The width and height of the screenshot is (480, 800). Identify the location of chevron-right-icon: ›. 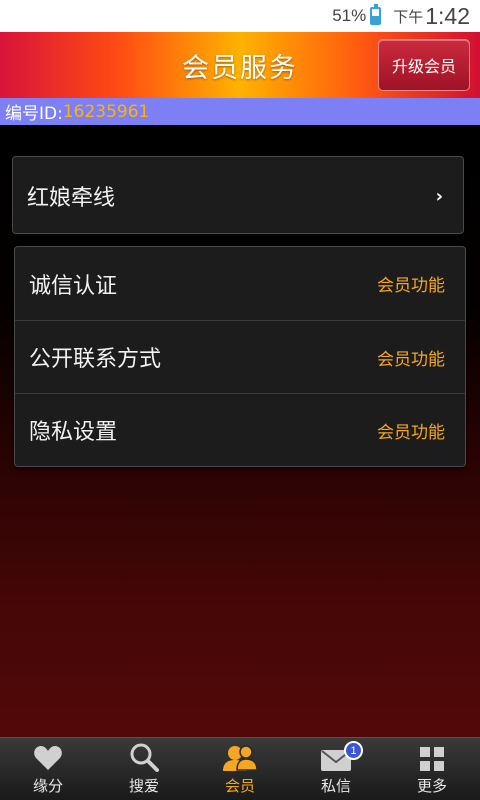
(439, 196).